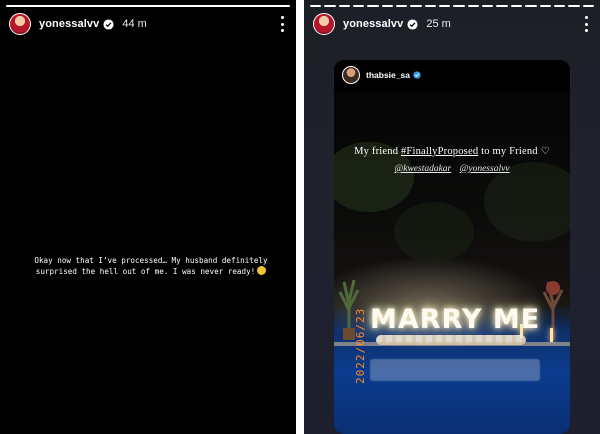 The image size is (600, 434). I want to click on reshared-username: thabsie_sa, so click(388, 75).